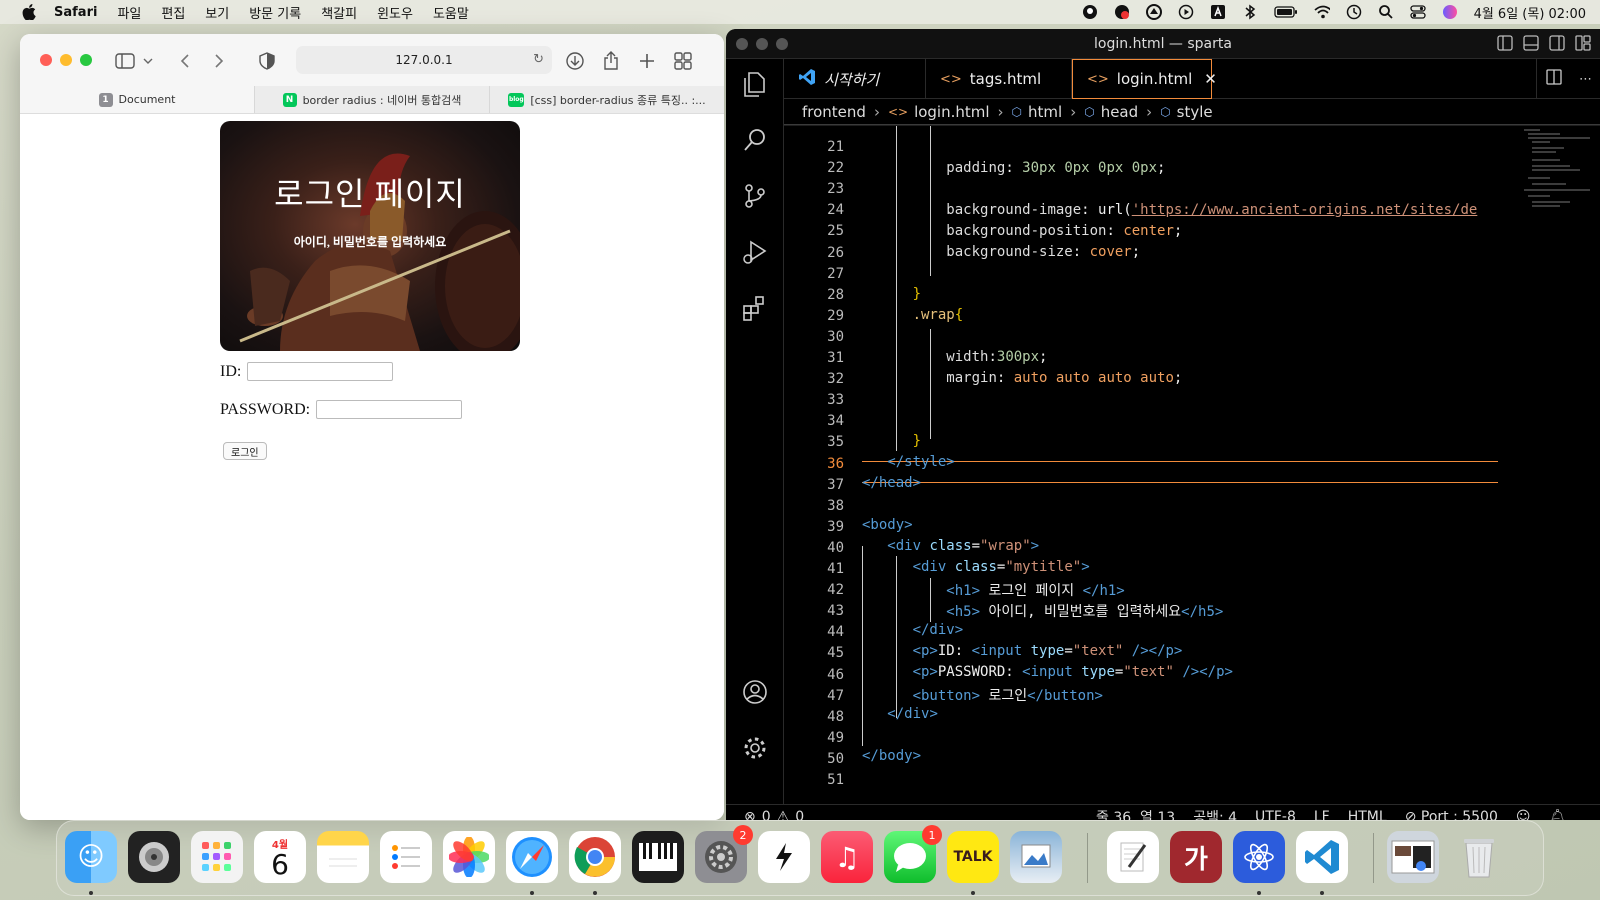  I want to click on menu-help: 도움말, so click(451, 12).